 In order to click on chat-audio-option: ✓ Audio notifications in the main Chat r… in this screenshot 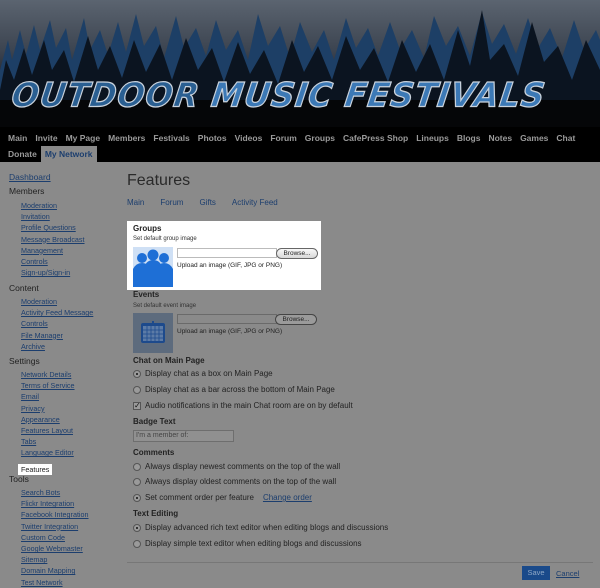, I will do `click(243, 405)`.